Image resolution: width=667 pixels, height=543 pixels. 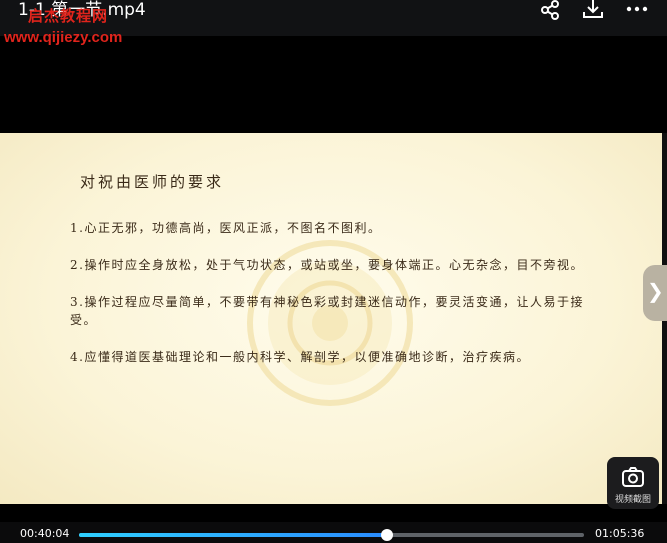 What do you see at coordinates (633, 477) in the screenshot?
I see `camera-icon` at bounding box center [633, 477].